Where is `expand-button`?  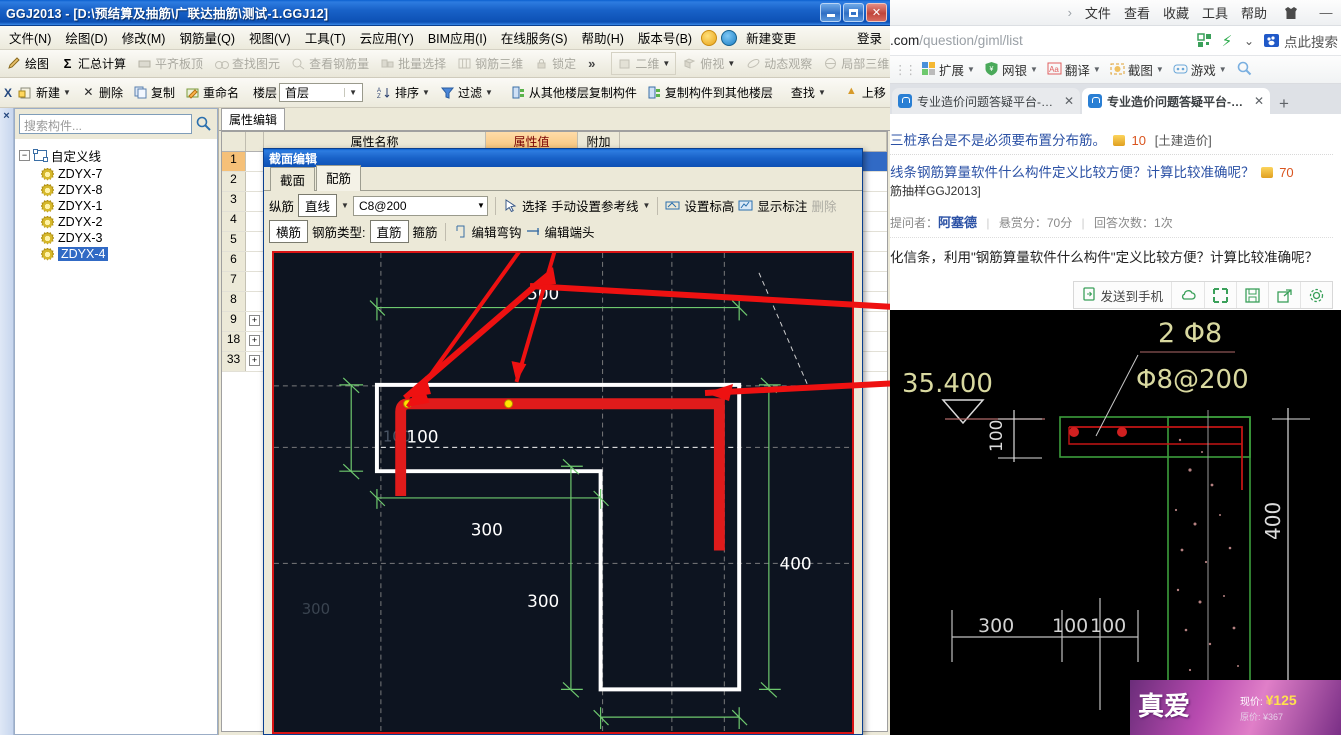 expand-button is located at coordinates (1221, 295).